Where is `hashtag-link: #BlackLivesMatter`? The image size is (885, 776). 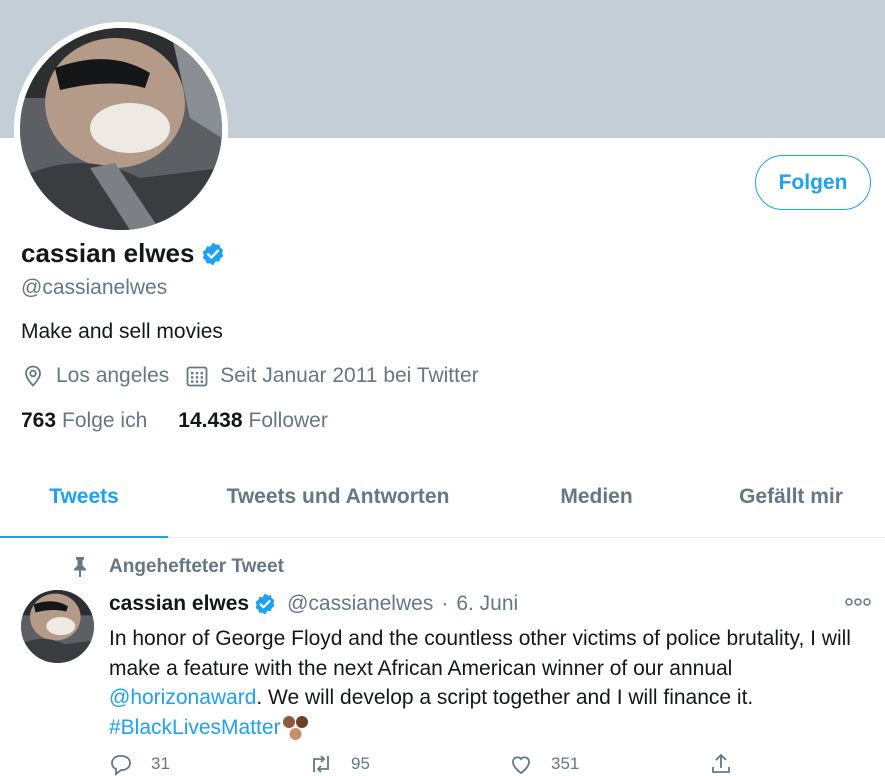 hashtag-link: #BlackLivesMatter is located at coordinates (195, 727).